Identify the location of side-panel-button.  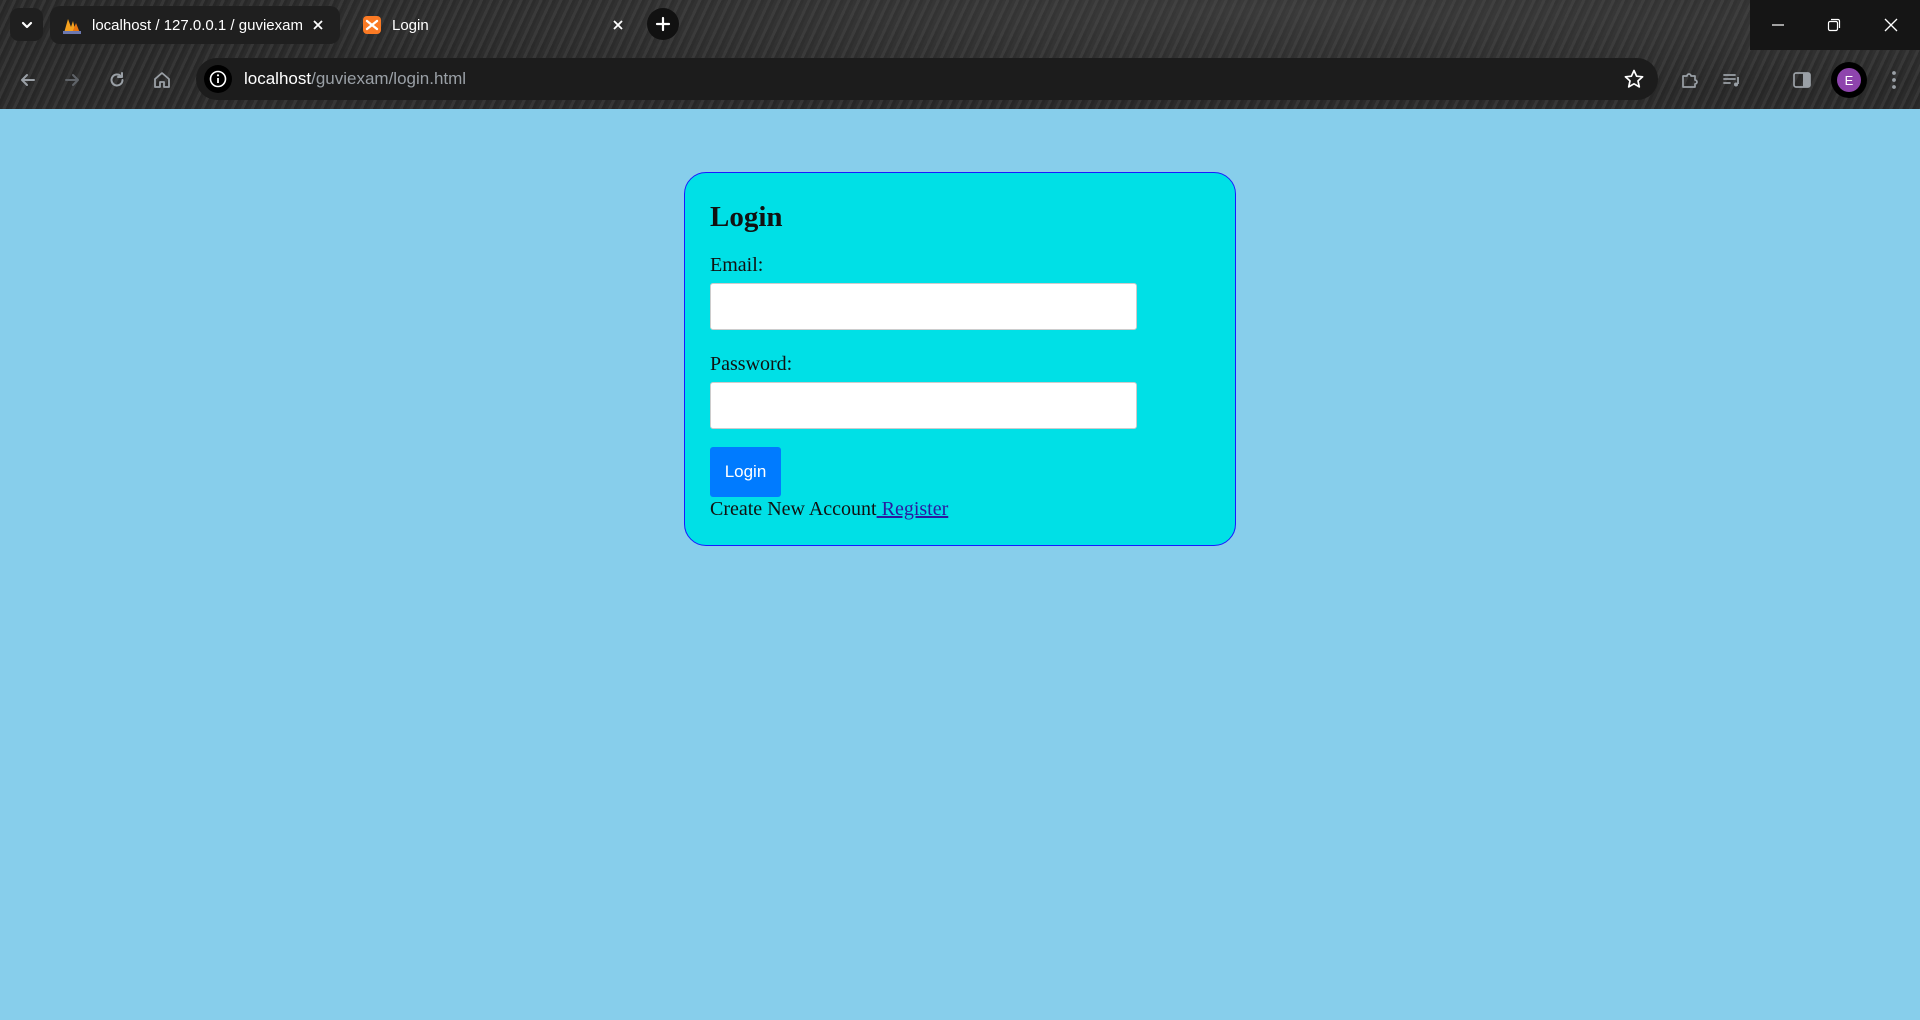
(1802, 80).